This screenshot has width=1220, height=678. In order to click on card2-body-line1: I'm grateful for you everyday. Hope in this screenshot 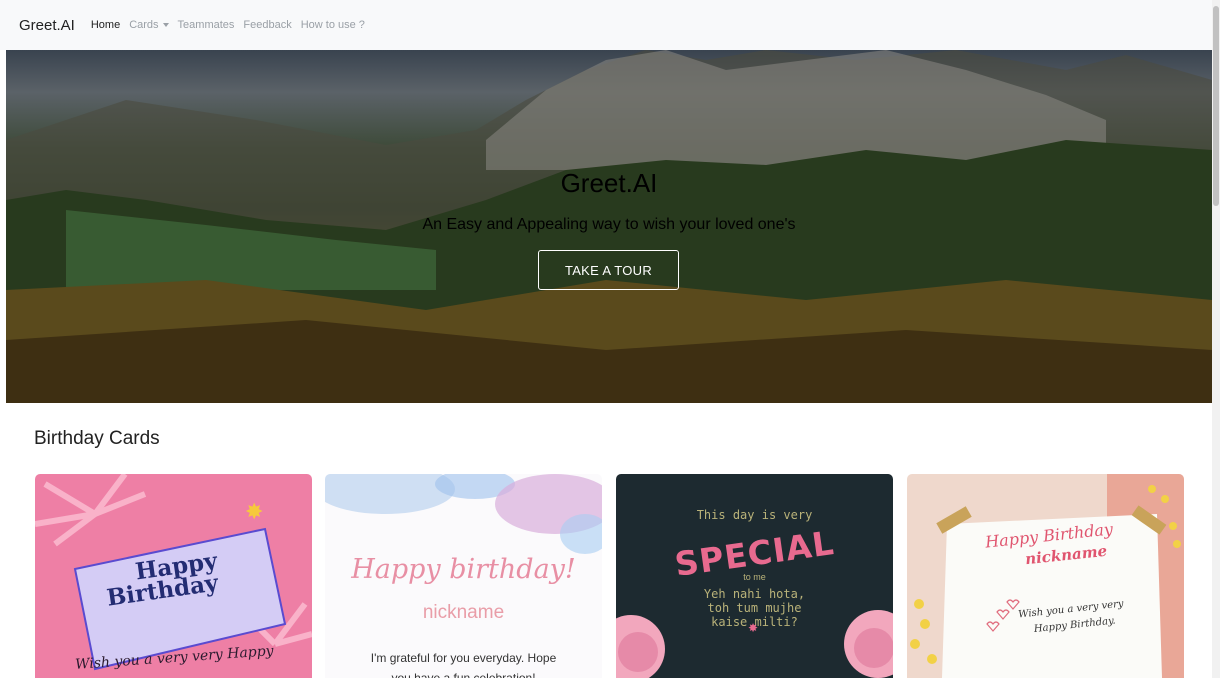, I will do `click(463, 658)`.